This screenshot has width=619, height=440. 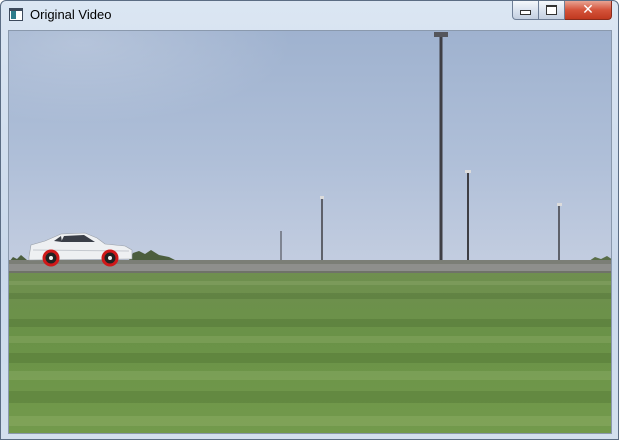 I want to click on maximize-button, so click(x=552, y=10).